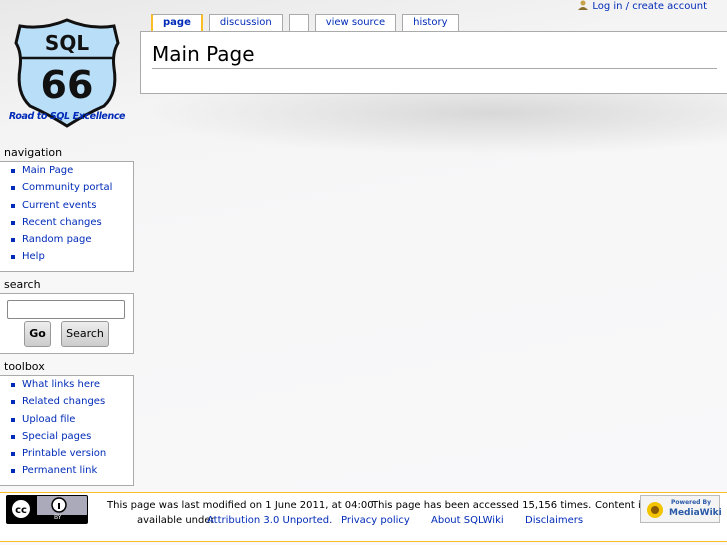  What do you see at coordinates (620, 505) in the screenshot?
I see `content-is: Content is` at bounding box center [620, 505].